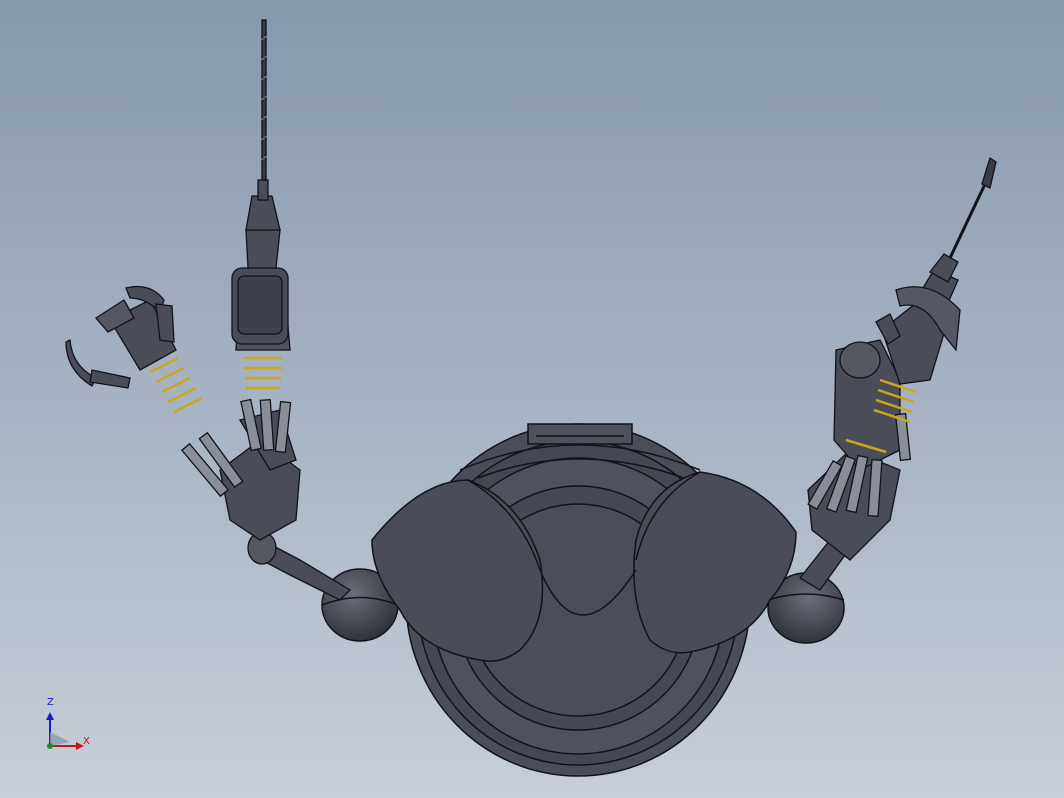  What do you see at coordinates (60, 739) in the screenshot?
I see `triad-plane` at bounding box center [60, 739].